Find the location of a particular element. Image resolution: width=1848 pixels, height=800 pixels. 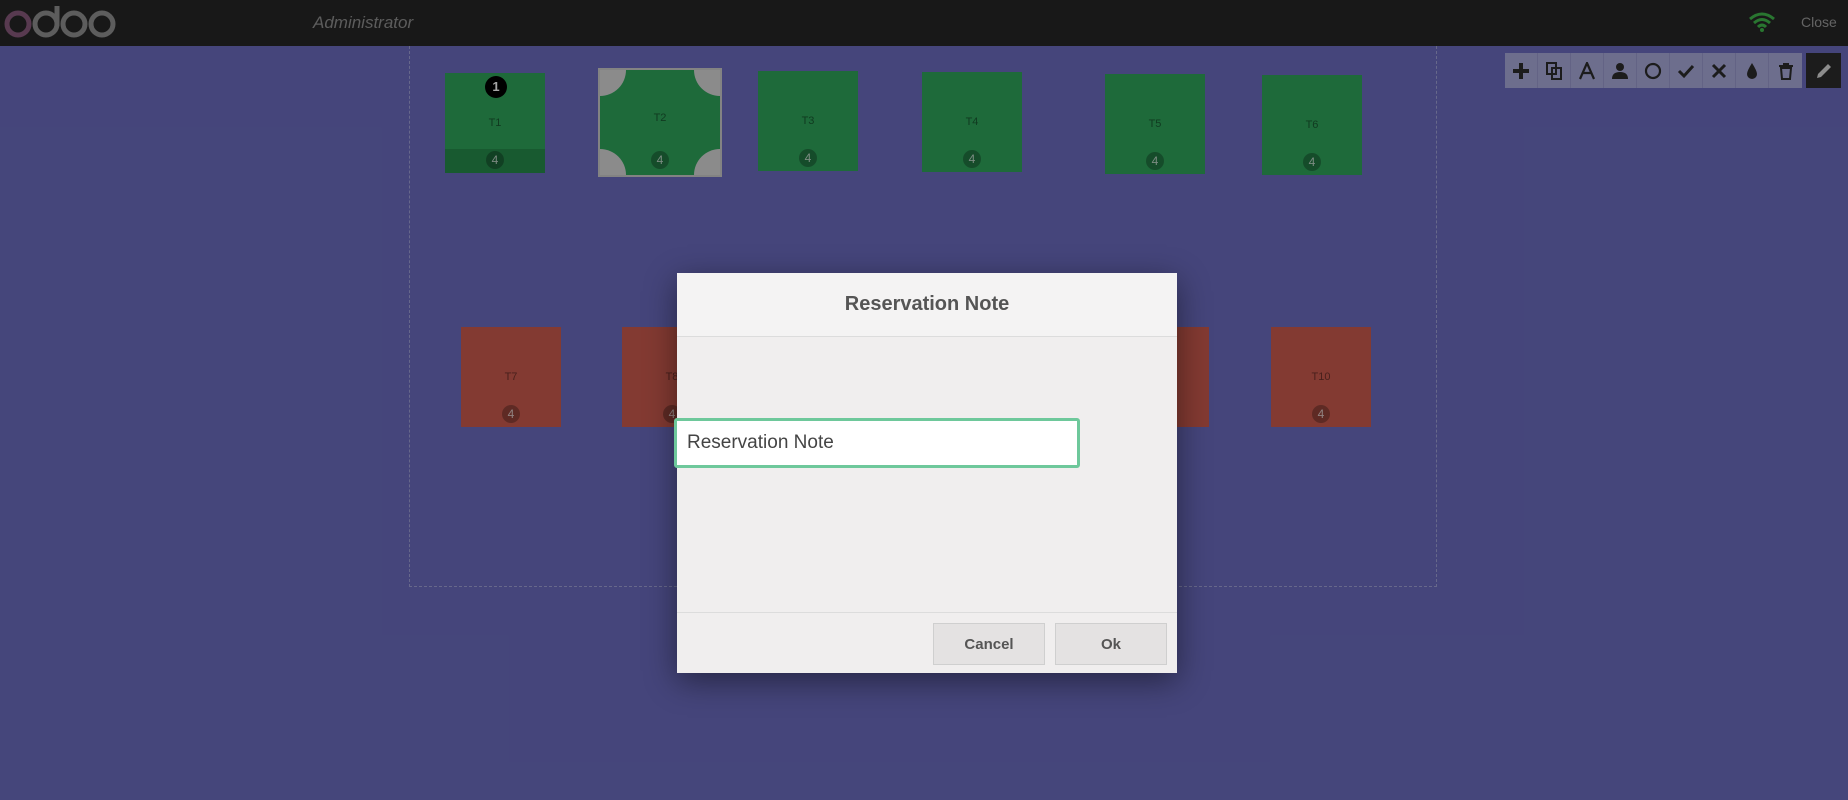

ok-button: Ok is located at coordinates (1111, 644).